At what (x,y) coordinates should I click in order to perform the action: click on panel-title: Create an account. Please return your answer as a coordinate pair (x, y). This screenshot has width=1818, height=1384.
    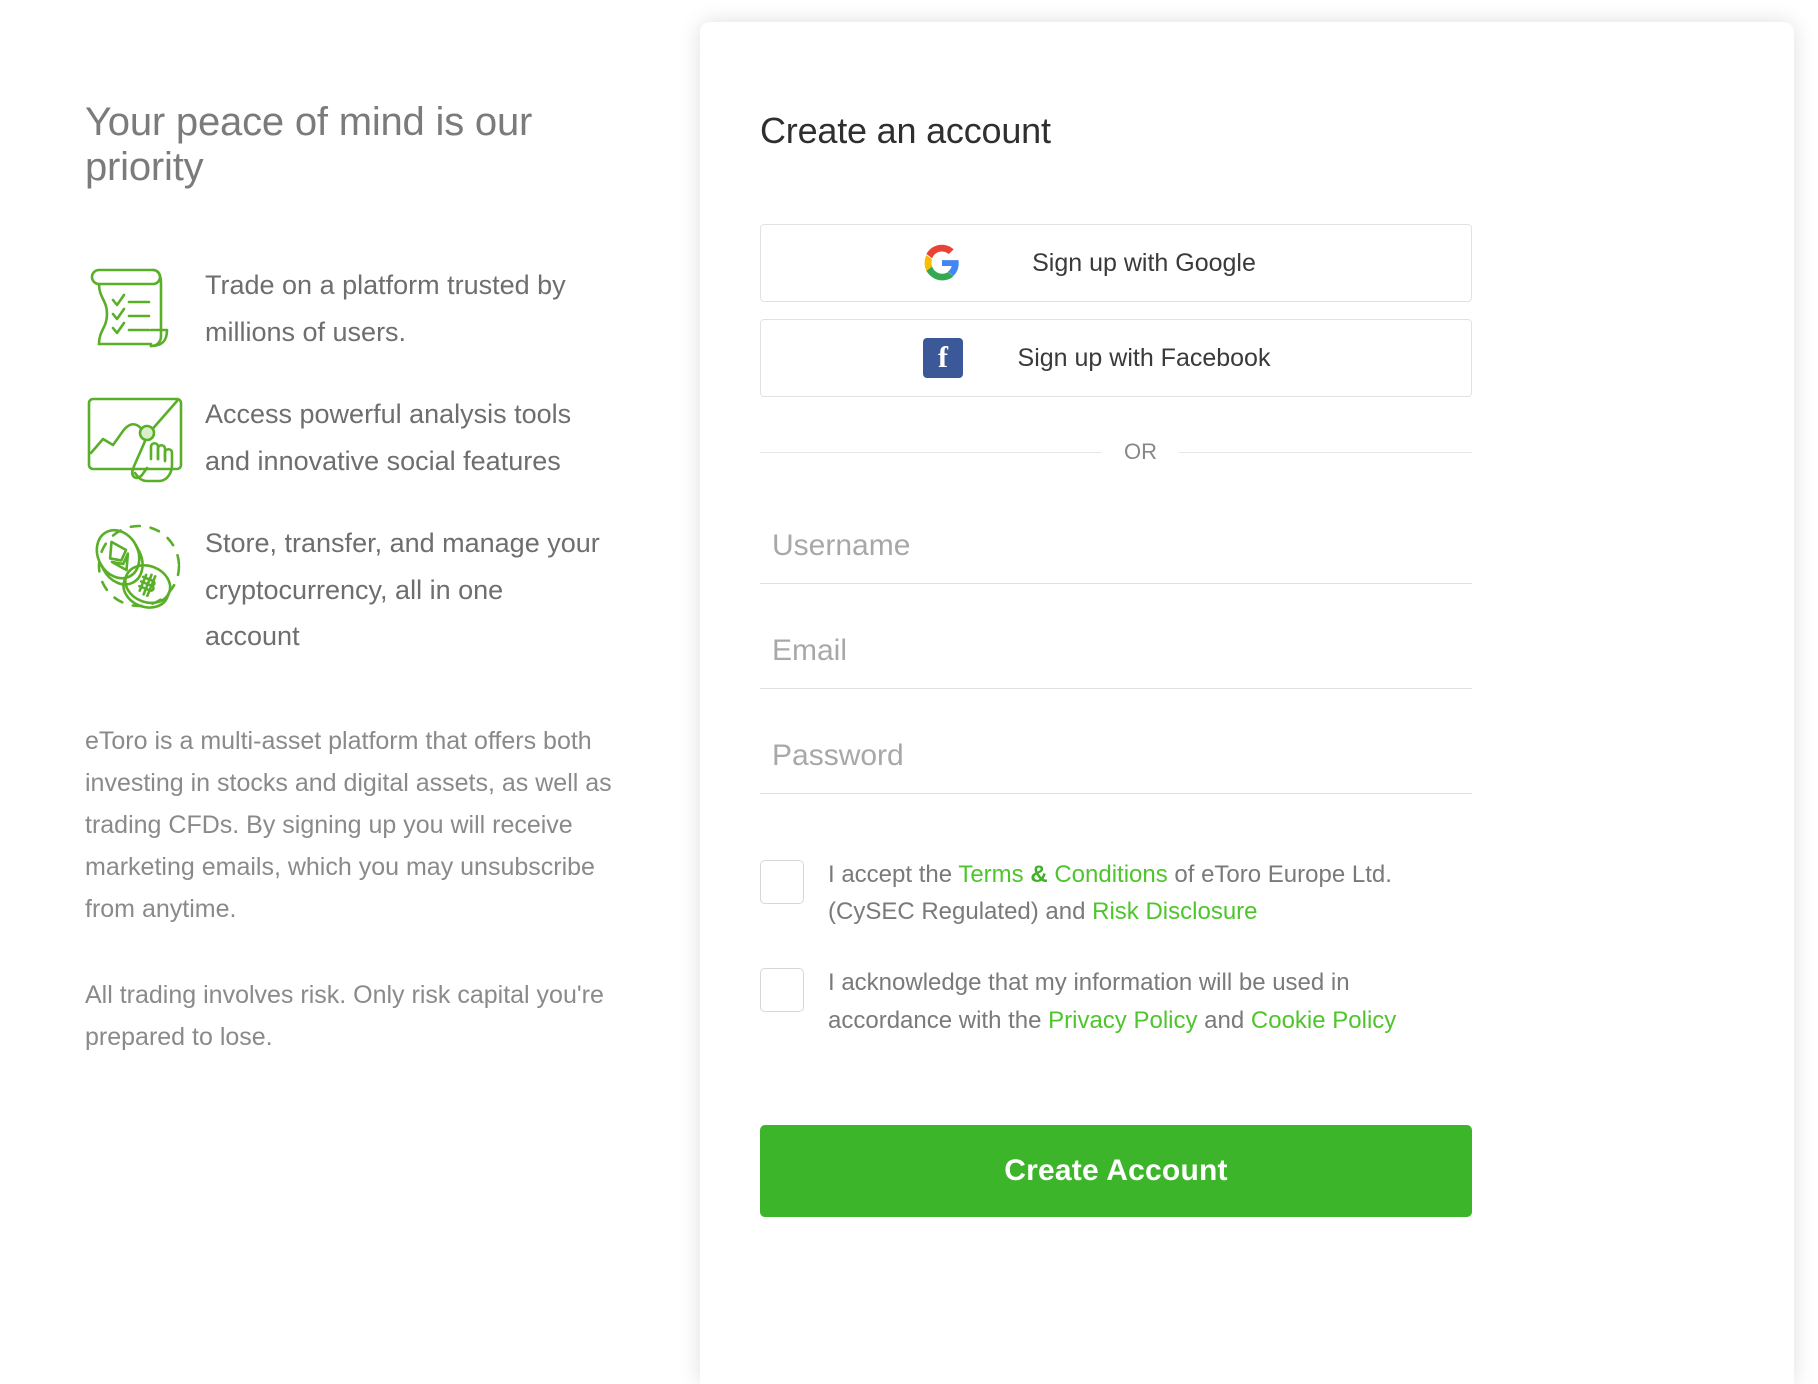
    Looking at the image, I should click on (905, 130).